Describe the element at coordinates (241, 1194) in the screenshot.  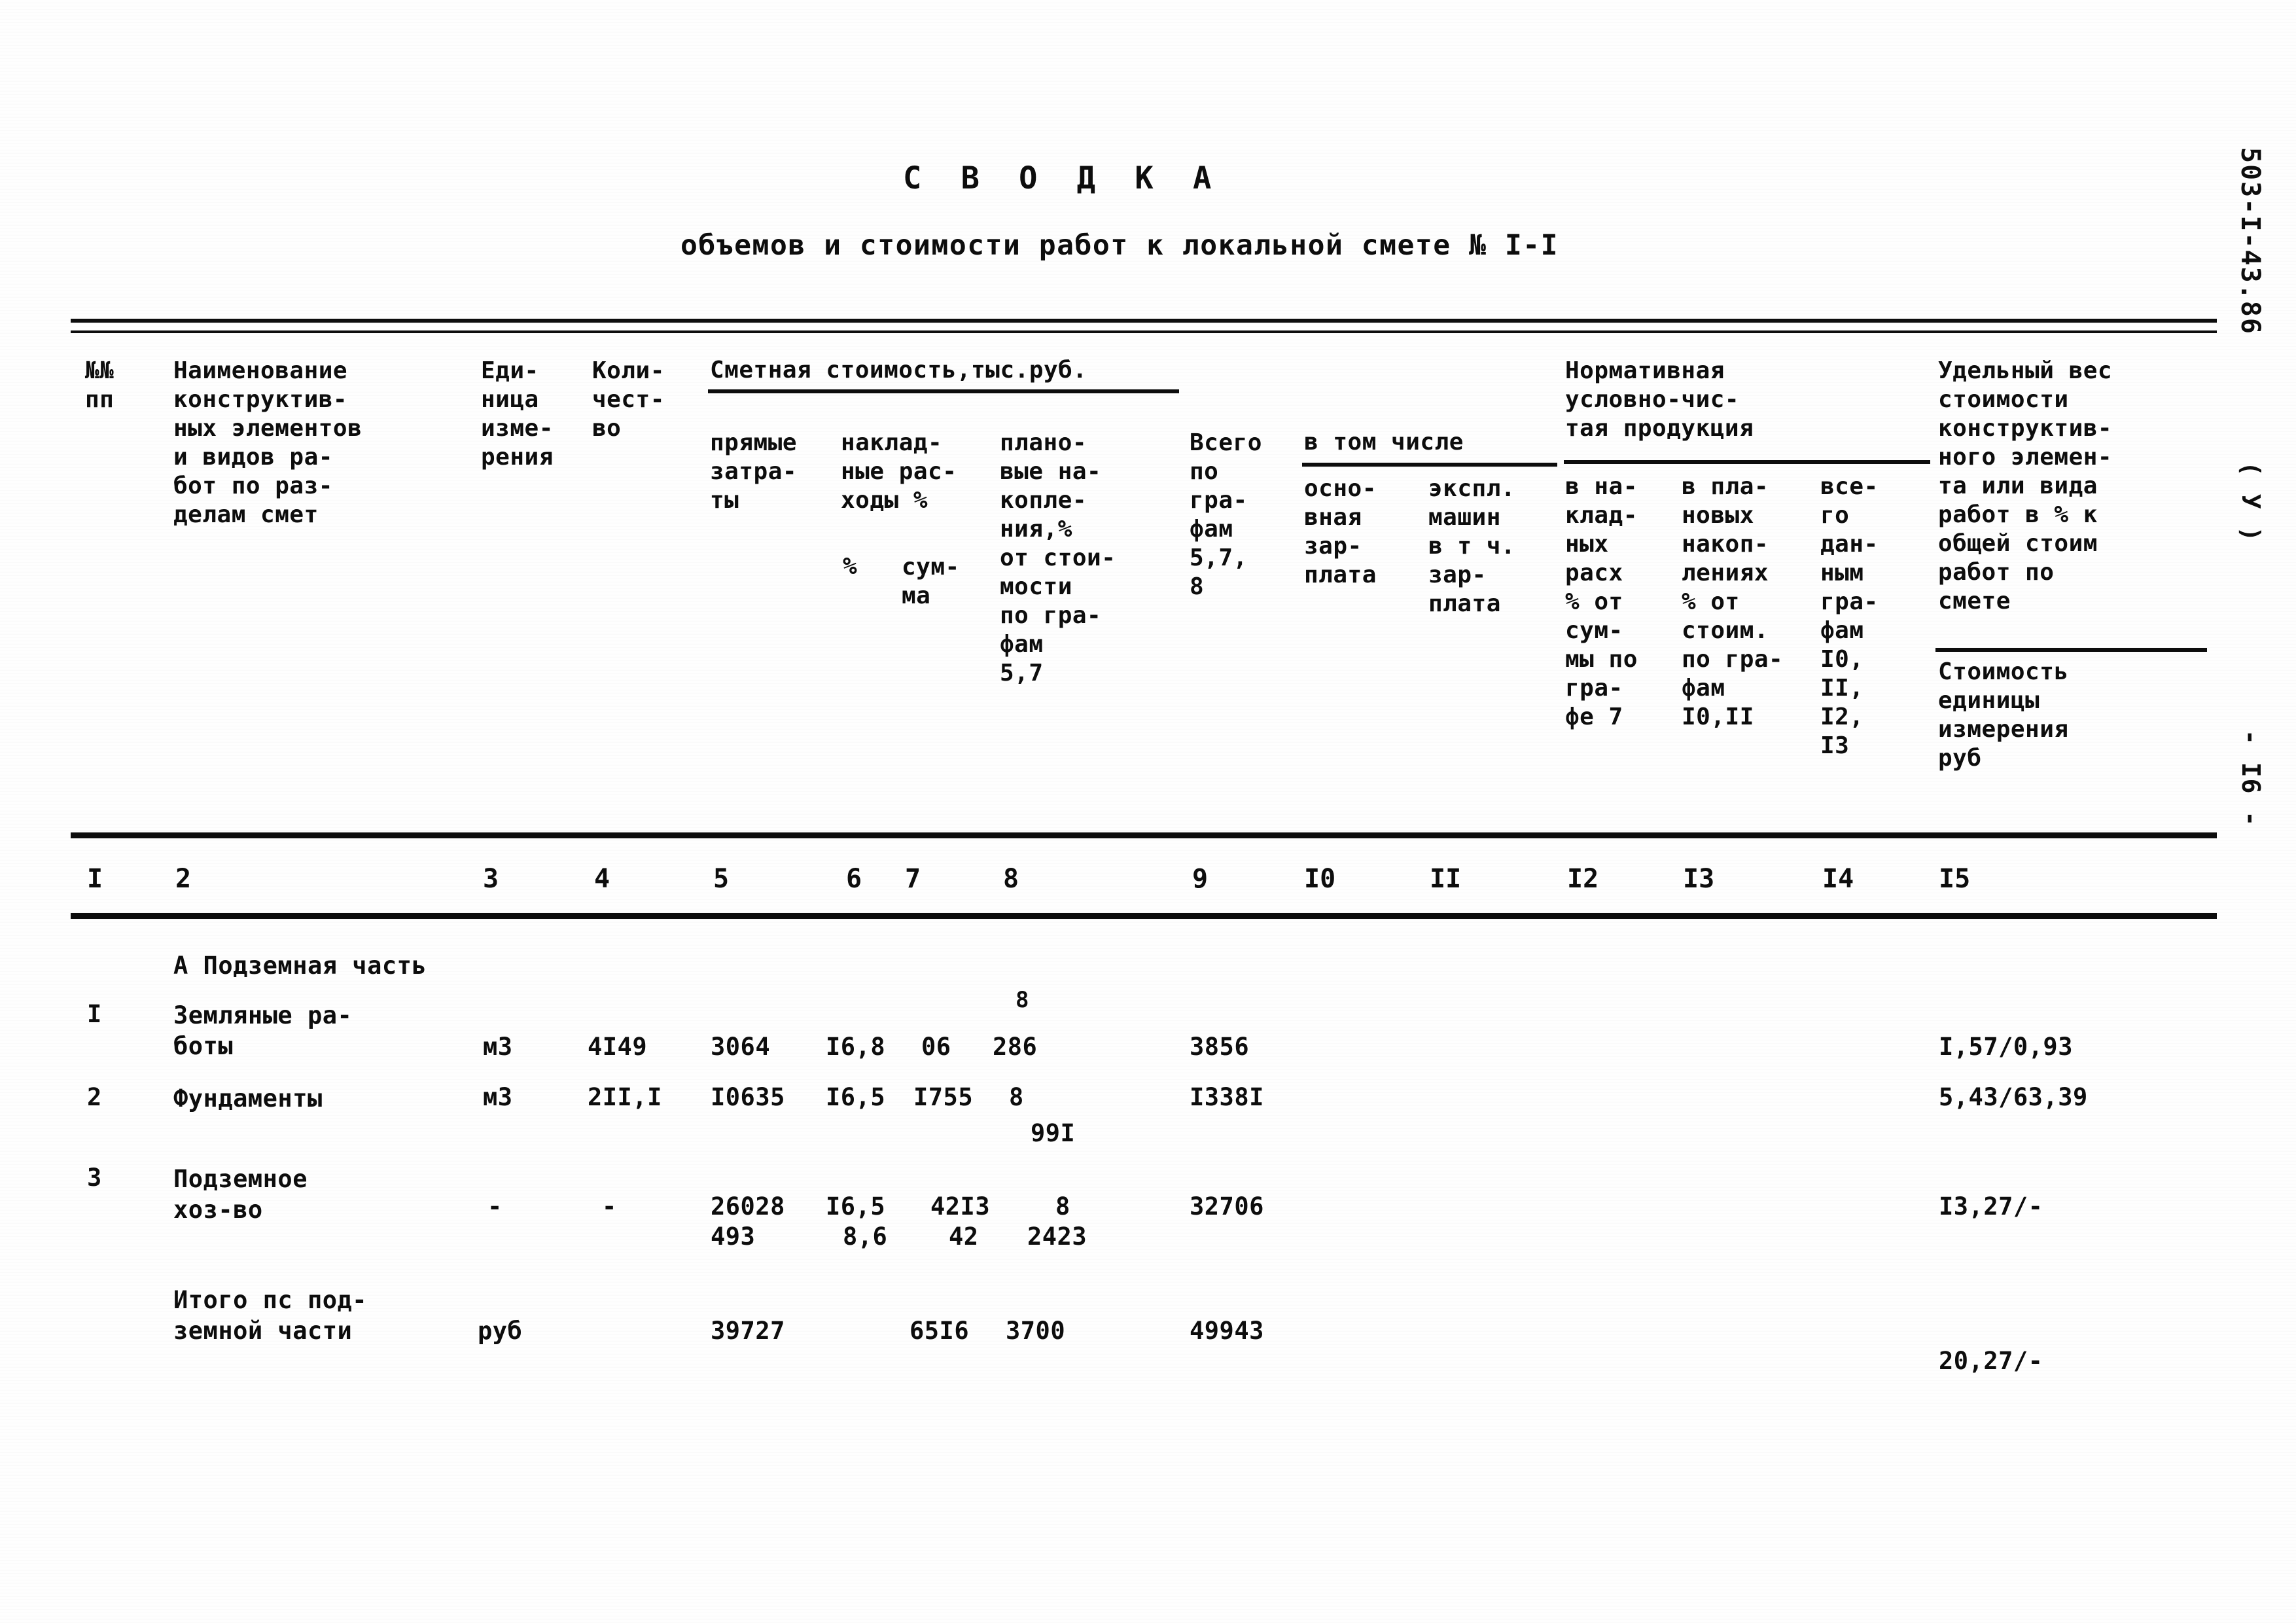
I see `table-row-3-name: Подземное хоз-во` at that location.